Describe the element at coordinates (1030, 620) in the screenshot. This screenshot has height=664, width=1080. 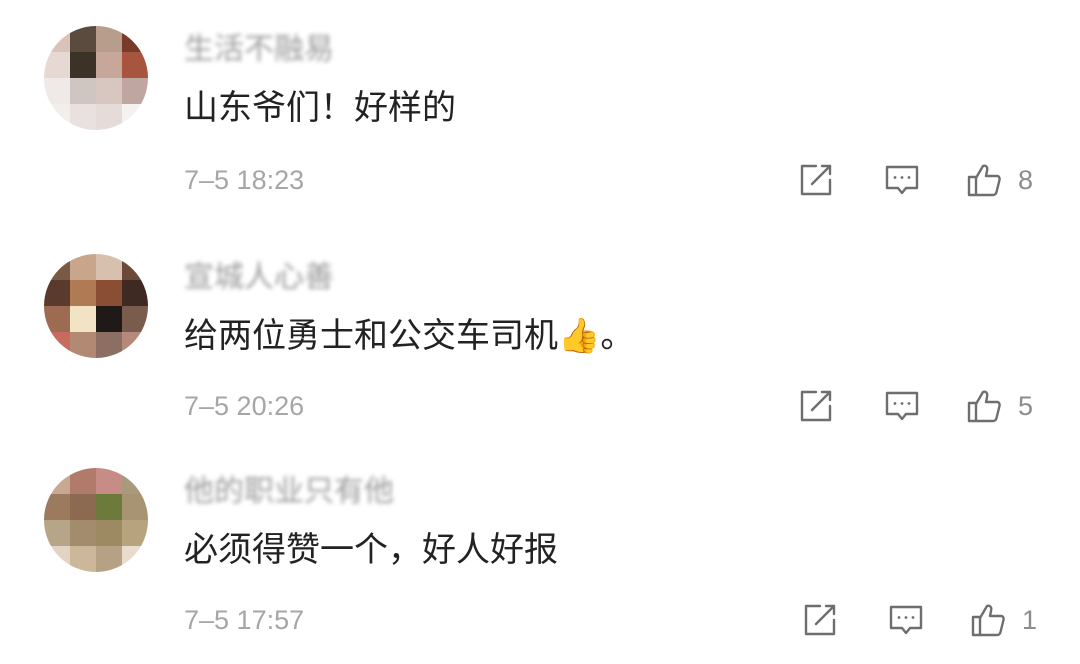
I see `like-count: 1` at that location.